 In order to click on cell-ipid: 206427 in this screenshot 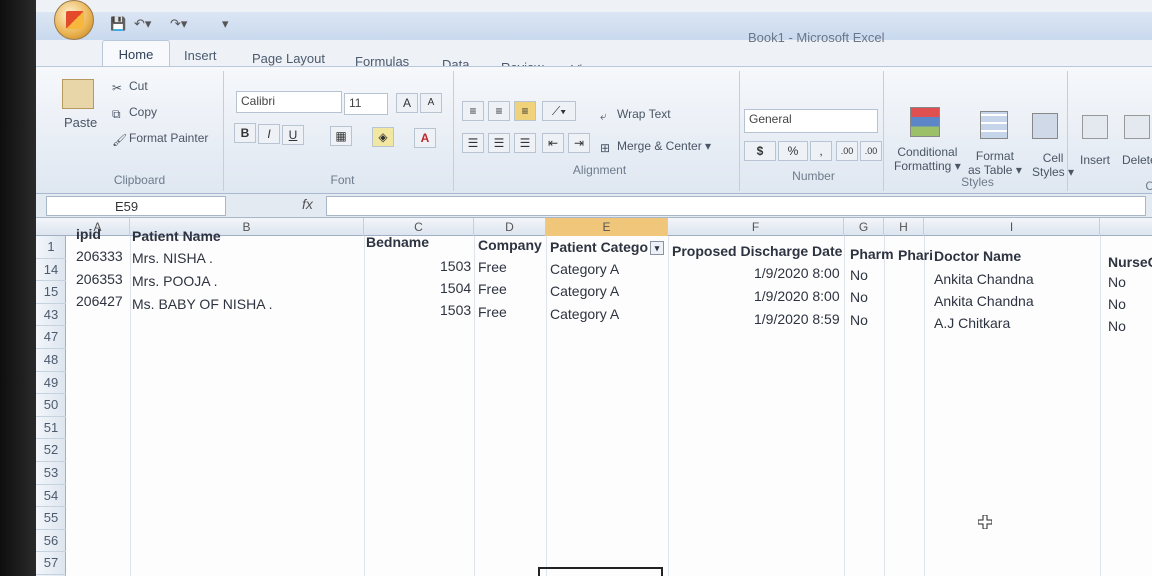, I will do `click(99, 301)`.